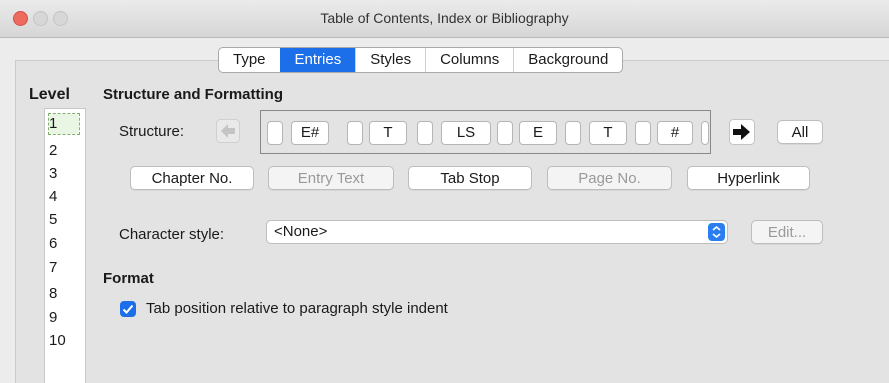 The height and width of the screenshot is (383, 889). Describe the element at coordinates (742, 132) in the screenshot. I see `arrow-right-icon` at that location.